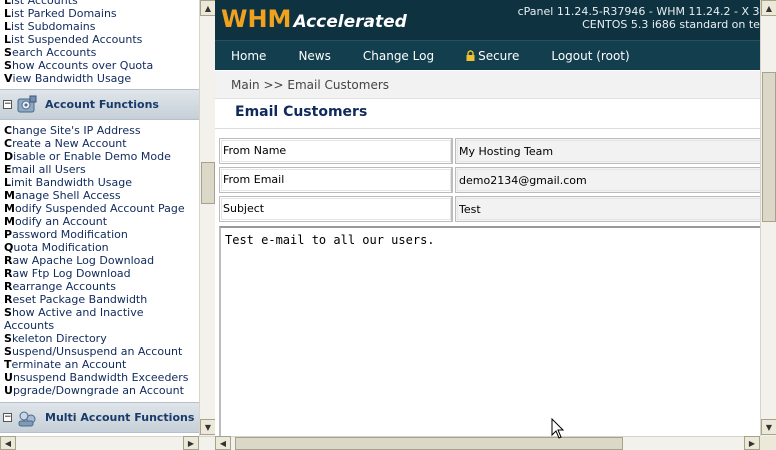 The width and height of the screenshot is (776, 450). I want to click on sidebar-link-label: odify Suspended Account Page, so click(99, 208).